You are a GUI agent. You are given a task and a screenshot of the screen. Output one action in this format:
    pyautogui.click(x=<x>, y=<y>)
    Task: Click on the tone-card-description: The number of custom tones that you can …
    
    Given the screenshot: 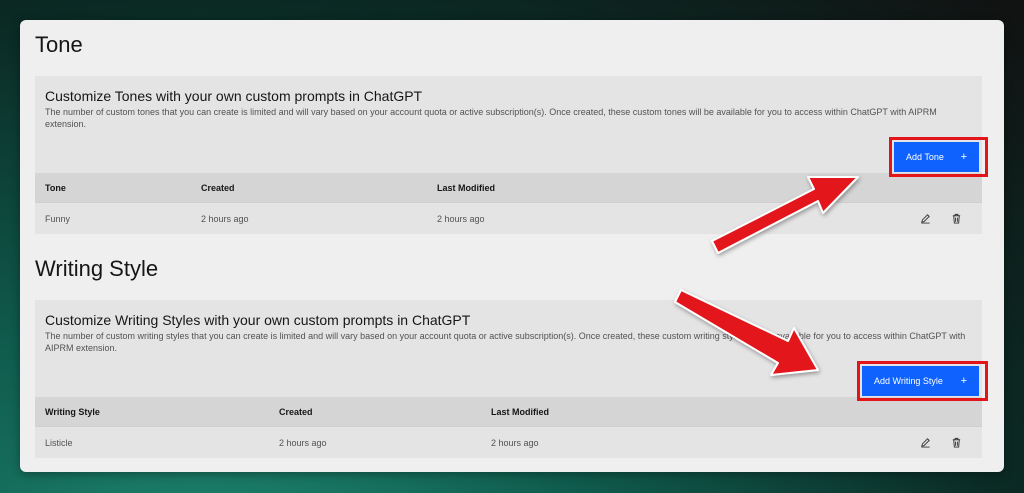 What is the action you would take?
    pyautogui.click(x=491, y=118)
    